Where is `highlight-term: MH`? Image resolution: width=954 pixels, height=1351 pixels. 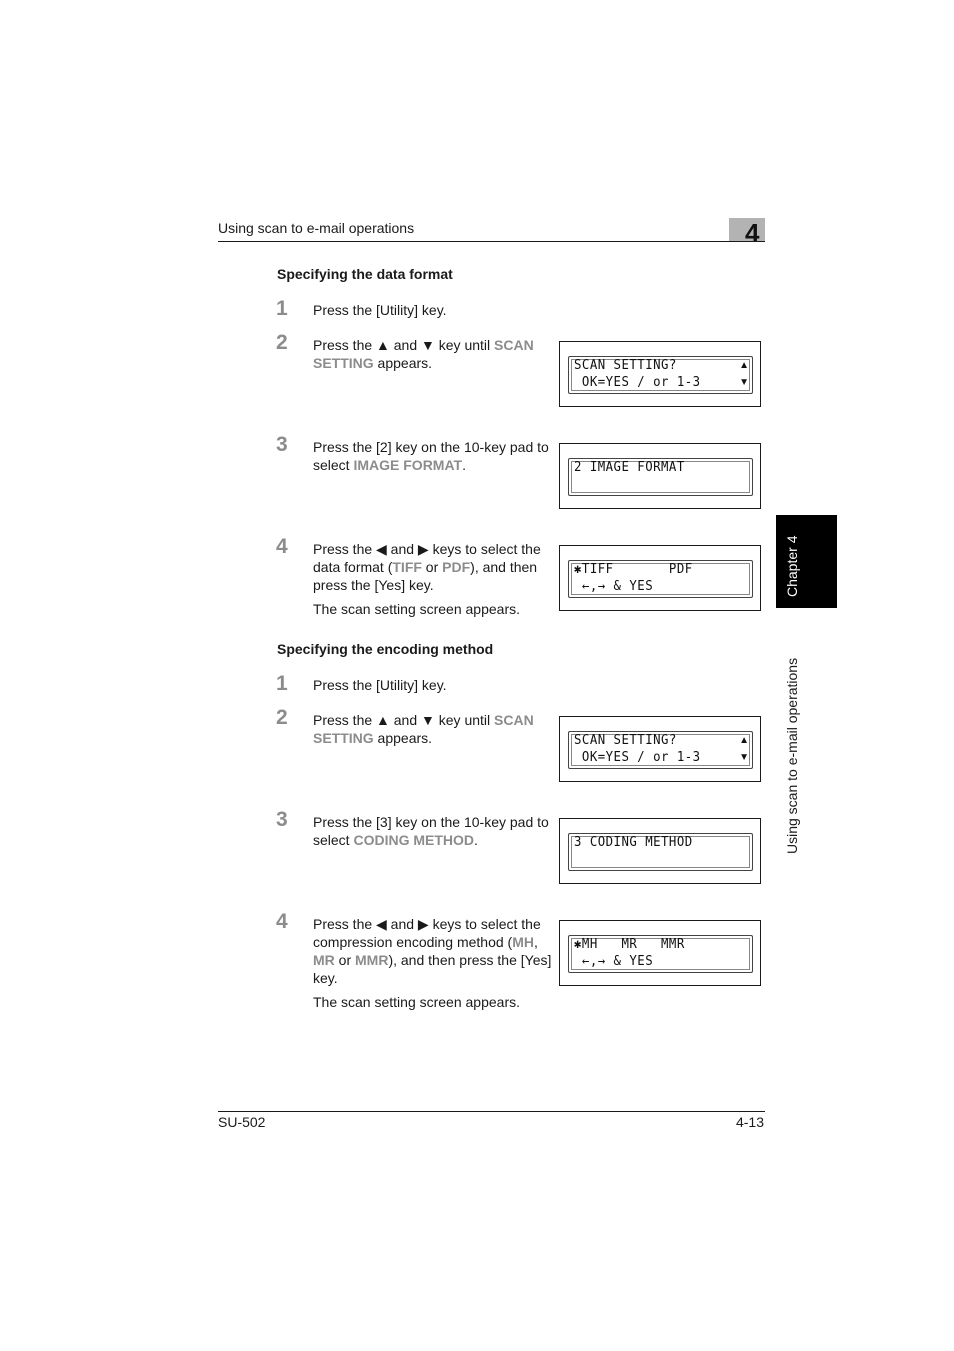
highlight-term: MH is located at coordinates (523, 942).